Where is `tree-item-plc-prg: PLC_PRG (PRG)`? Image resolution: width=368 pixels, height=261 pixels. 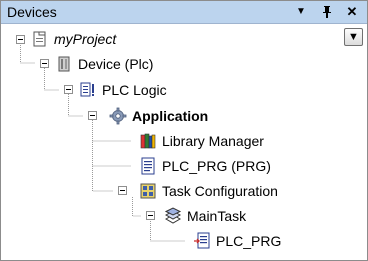 tree-item-plc-prg: PLC_PRG (PRG) is located at coordinates (205, 166).